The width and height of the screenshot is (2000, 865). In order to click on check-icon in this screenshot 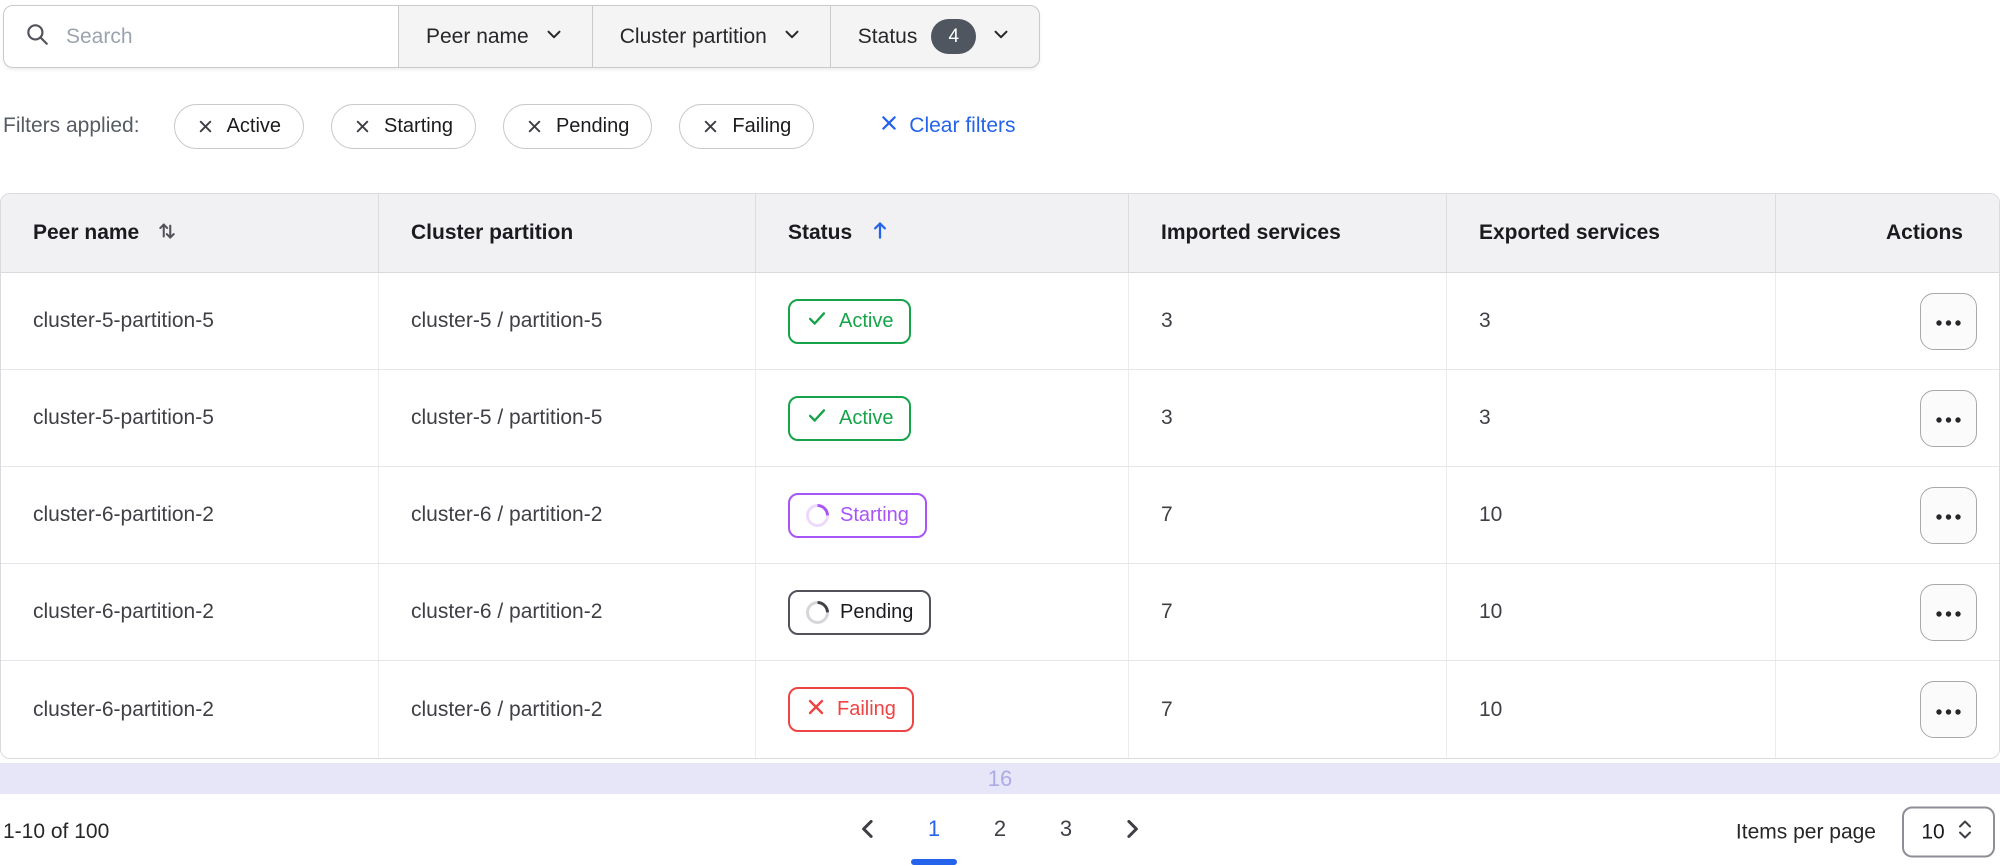, I will do `click(817, 418)`.